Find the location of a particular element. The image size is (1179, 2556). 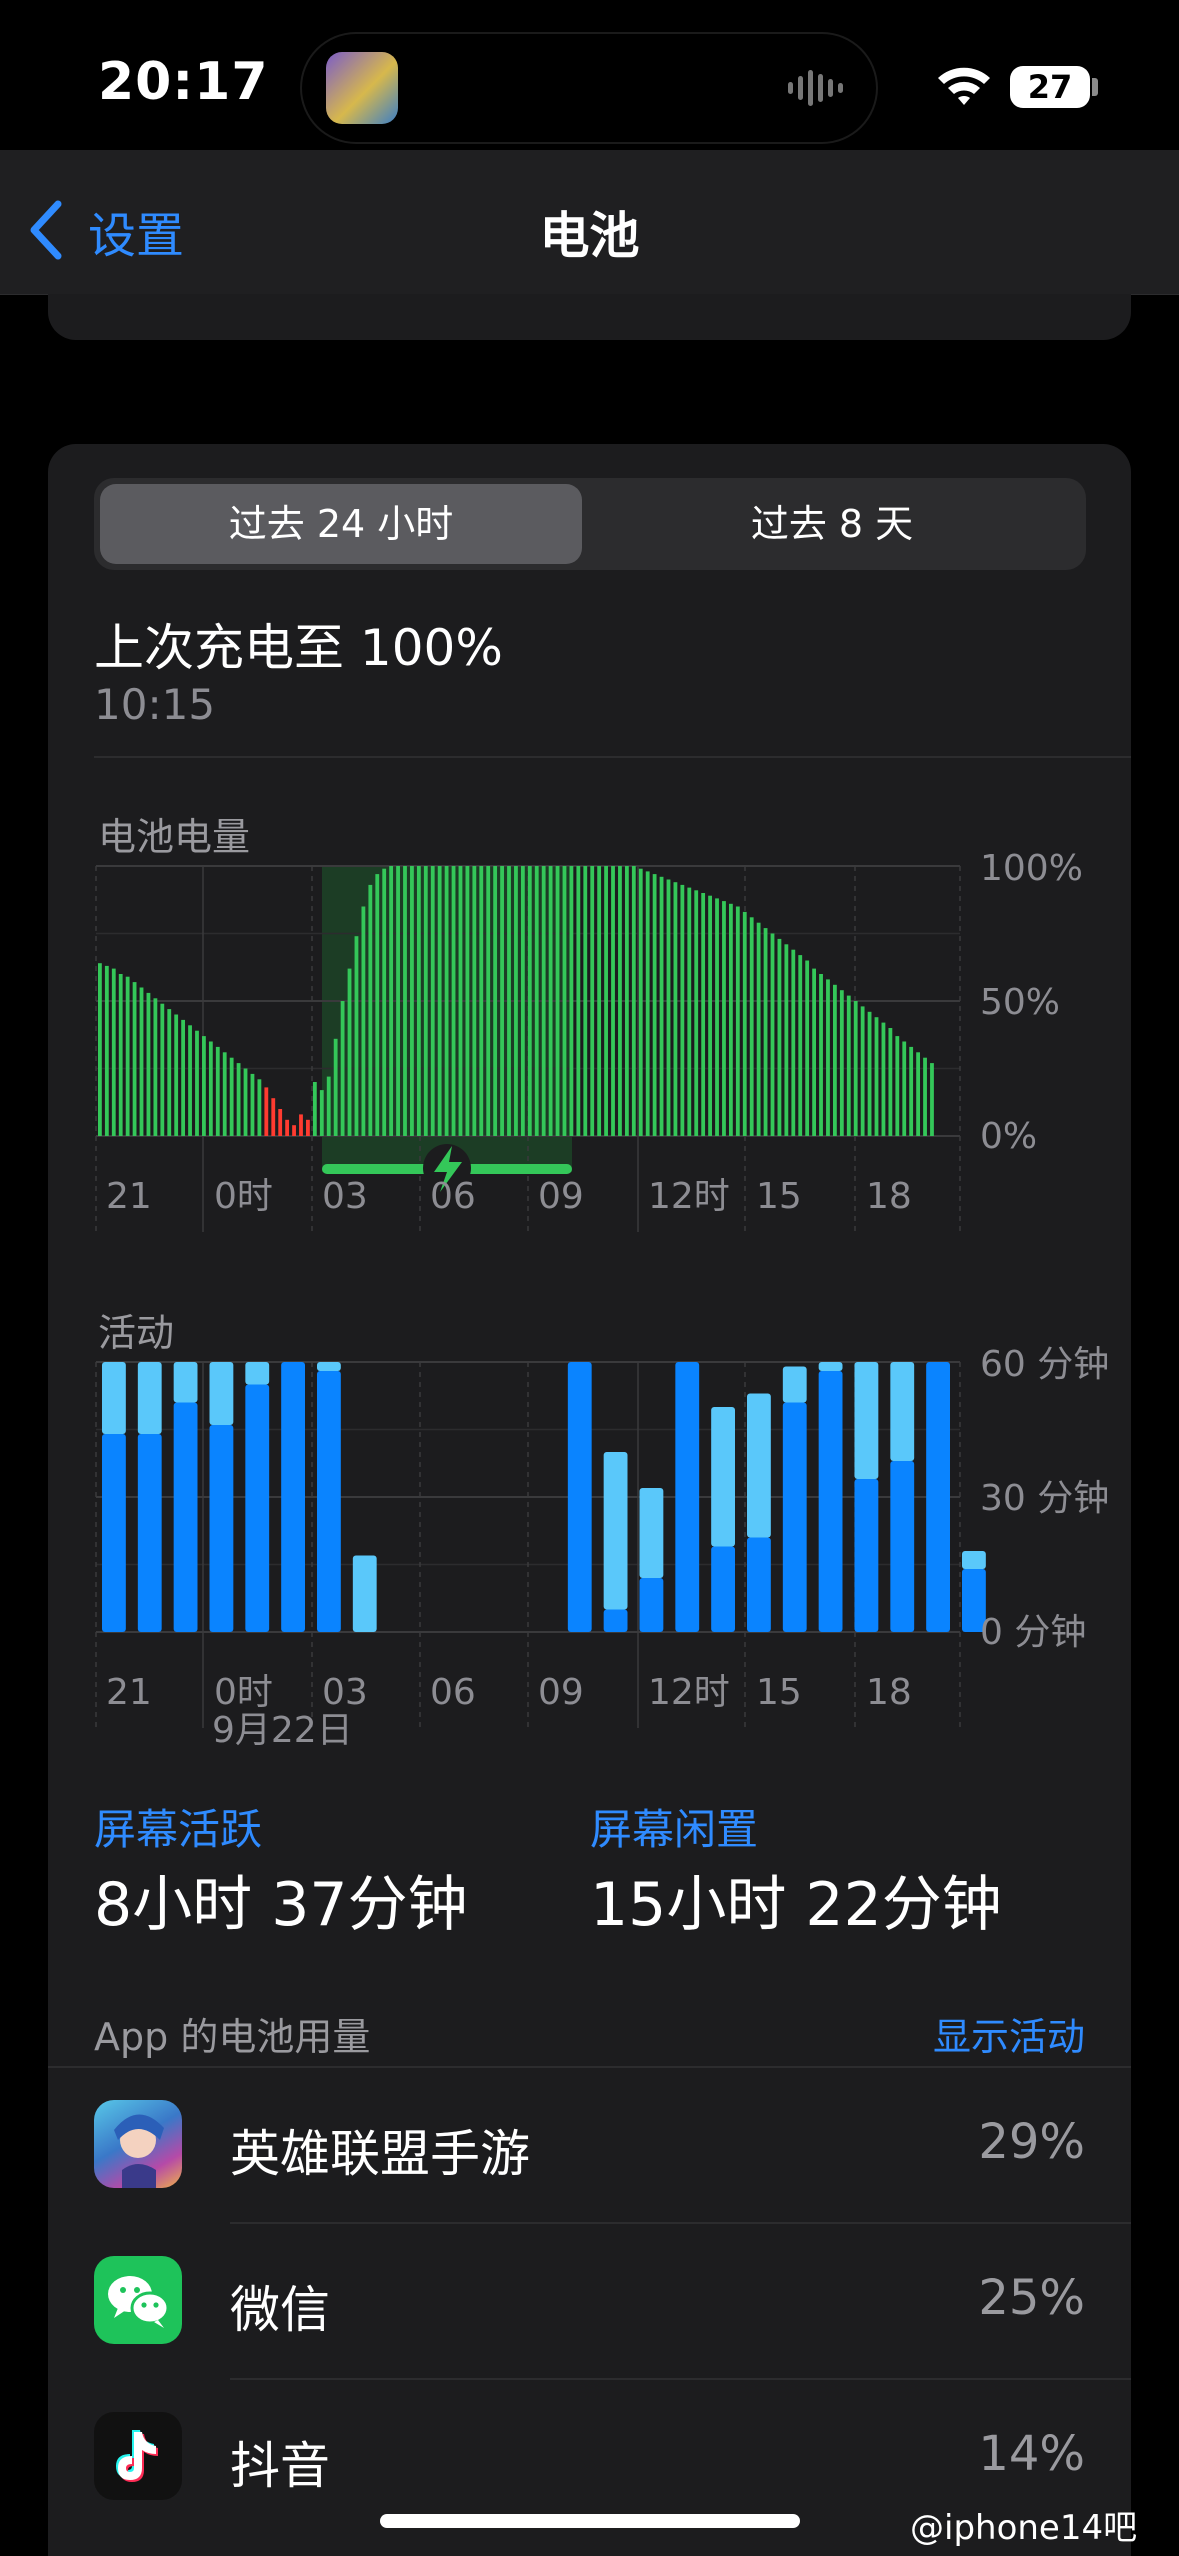

douyin-icon is located at coordinates (138, 2456).